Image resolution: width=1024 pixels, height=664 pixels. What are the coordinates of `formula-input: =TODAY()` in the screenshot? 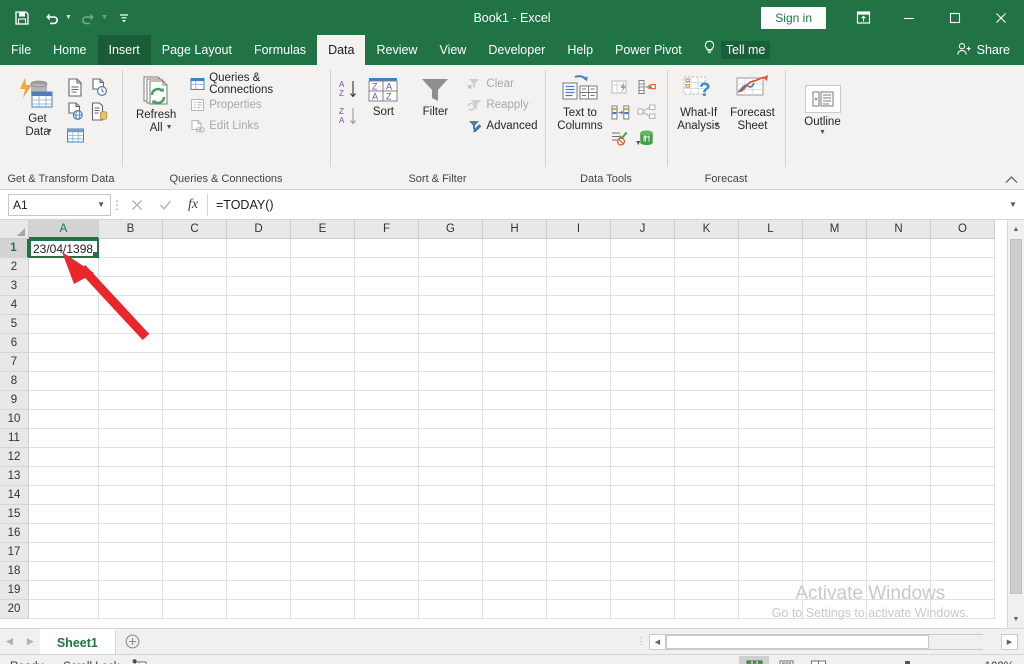 It's located at (604, 204).